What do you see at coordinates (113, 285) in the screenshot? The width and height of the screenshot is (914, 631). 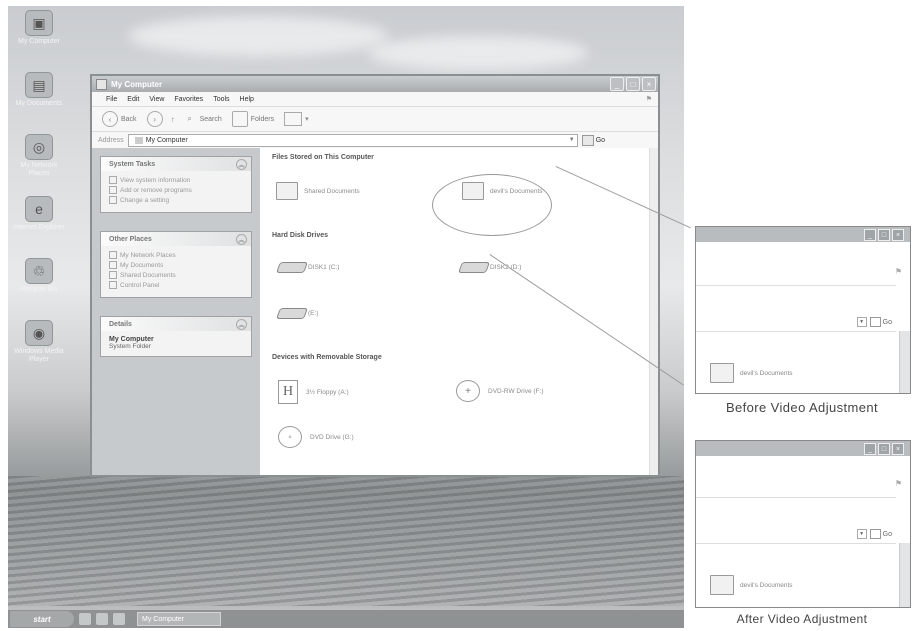 I see `control-panel-icon` at bounding box center [113, 285].